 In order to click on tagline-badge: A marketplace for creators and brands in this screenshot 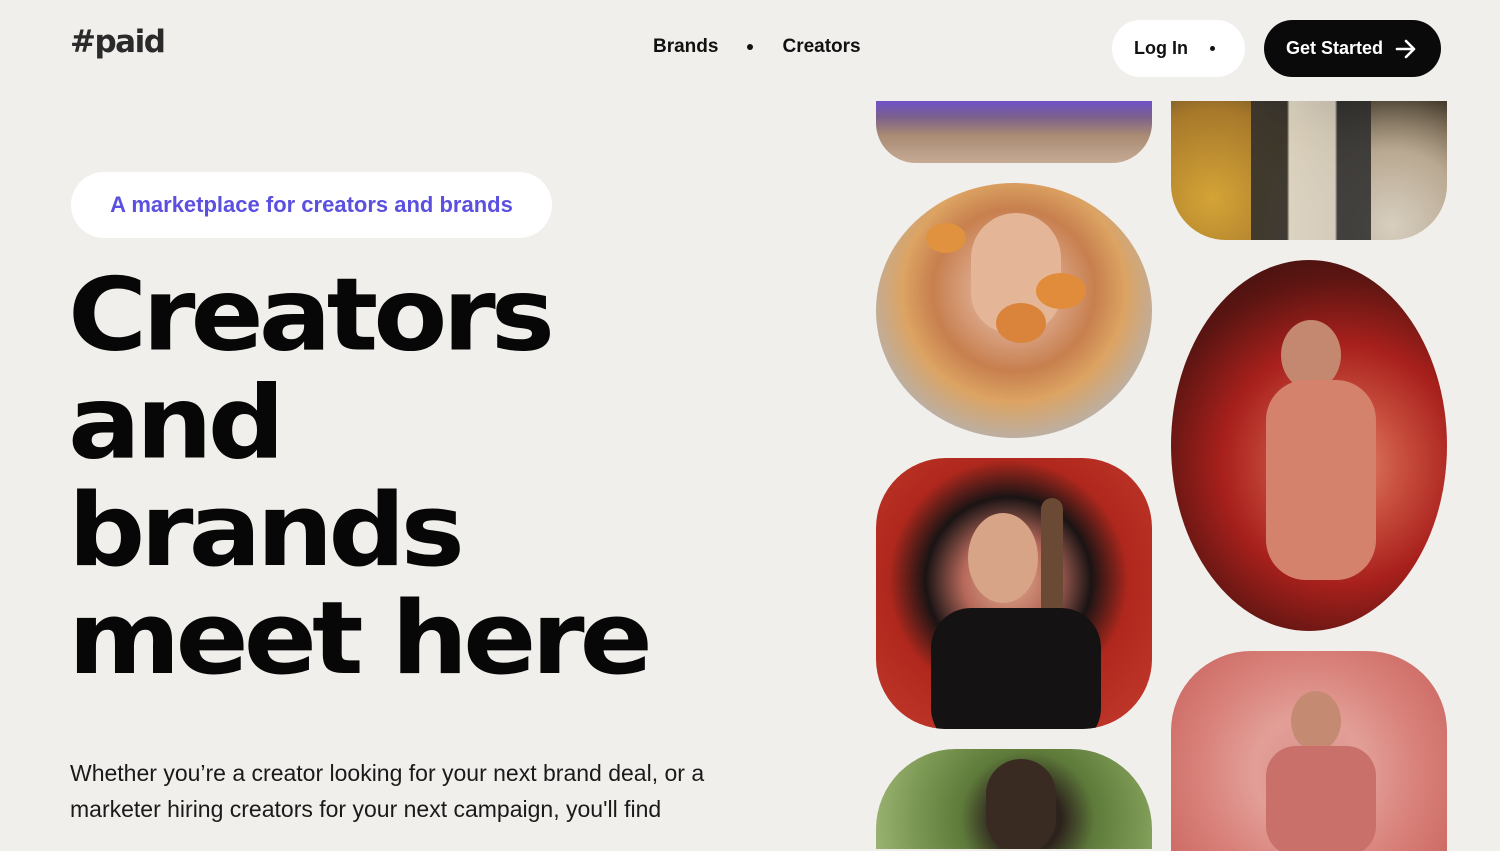, I will do `click(311, 205)`.